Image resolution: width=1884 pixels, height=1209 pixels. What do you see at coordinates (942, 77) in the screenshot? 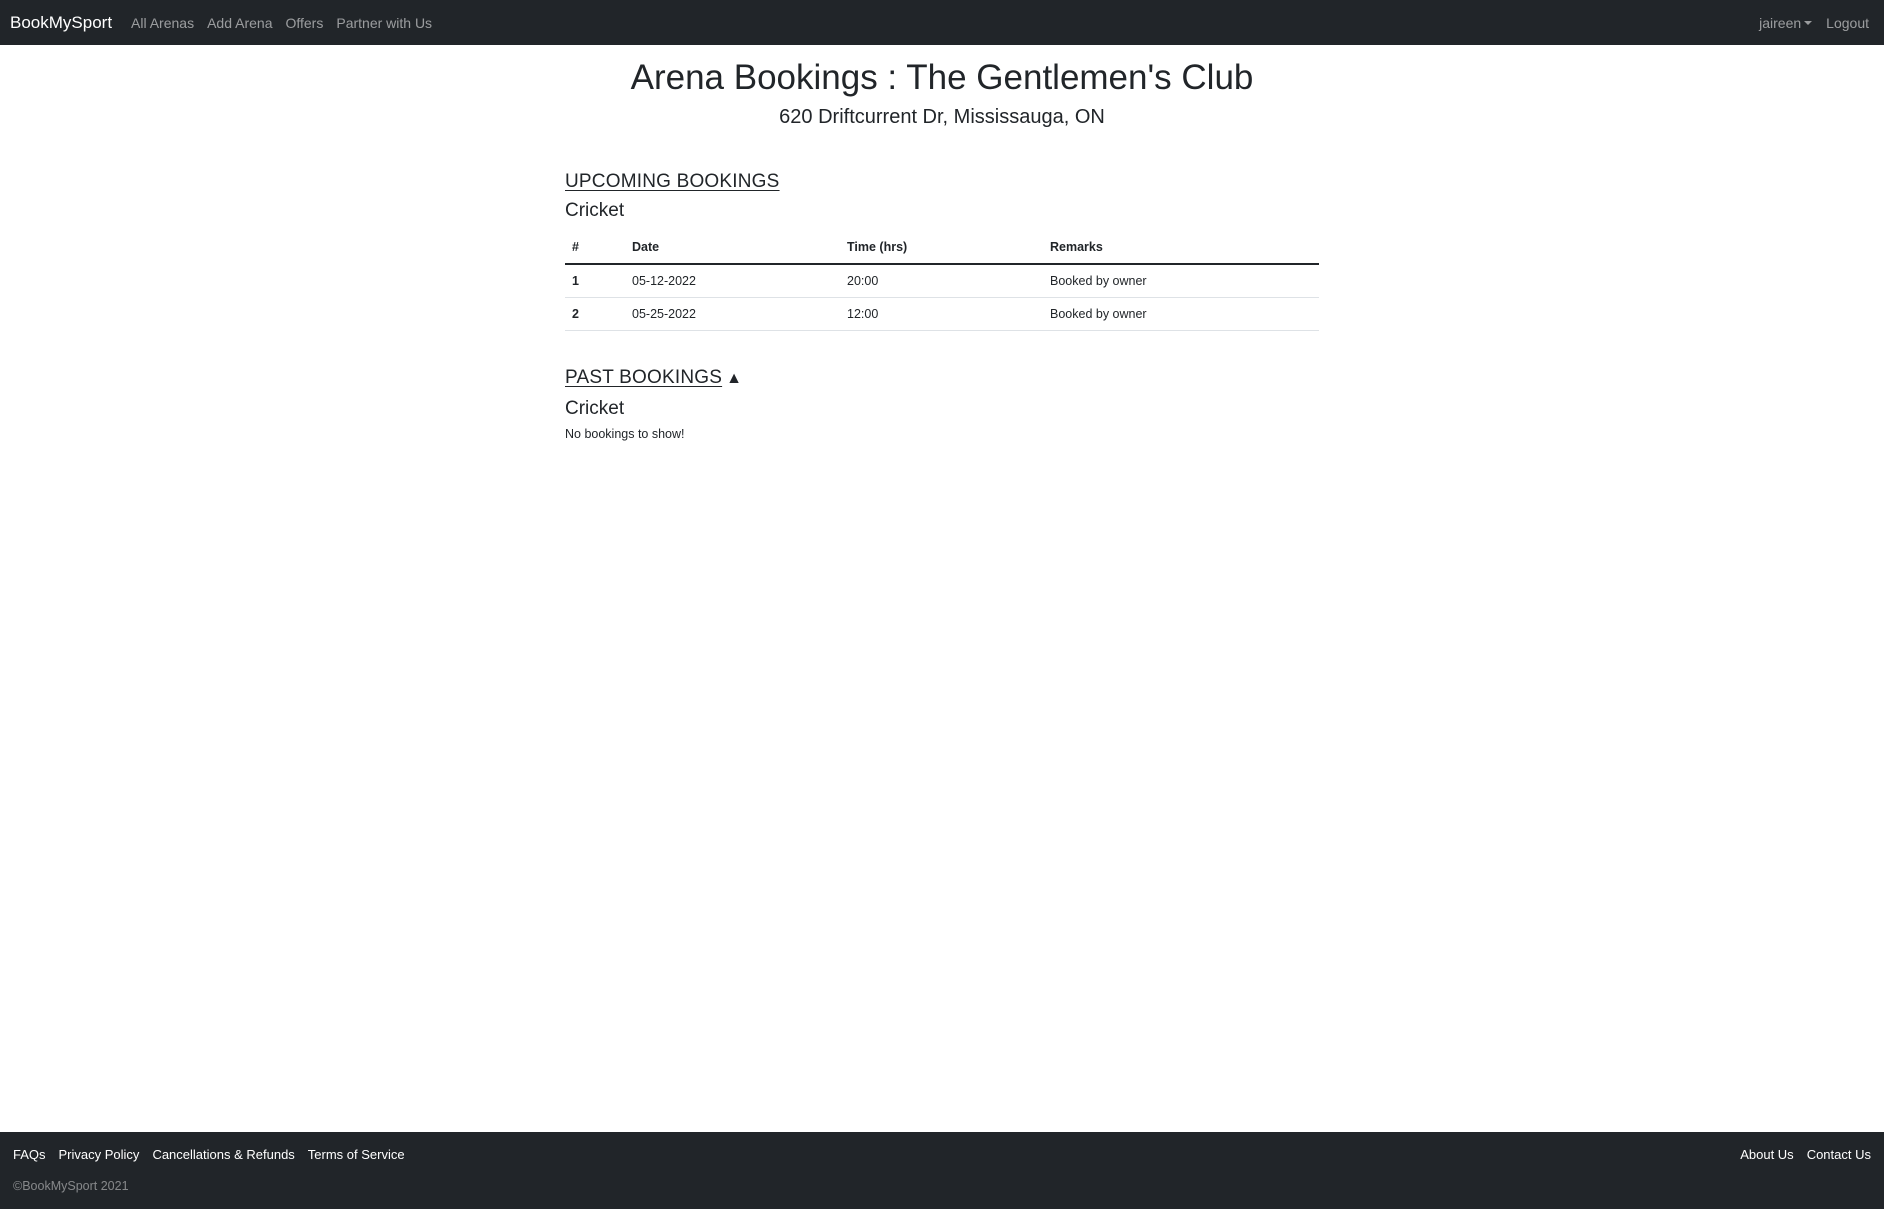
I see `page-title: Arena Bookings : The Gentlemen's Club` at bounding box center [942, 77].